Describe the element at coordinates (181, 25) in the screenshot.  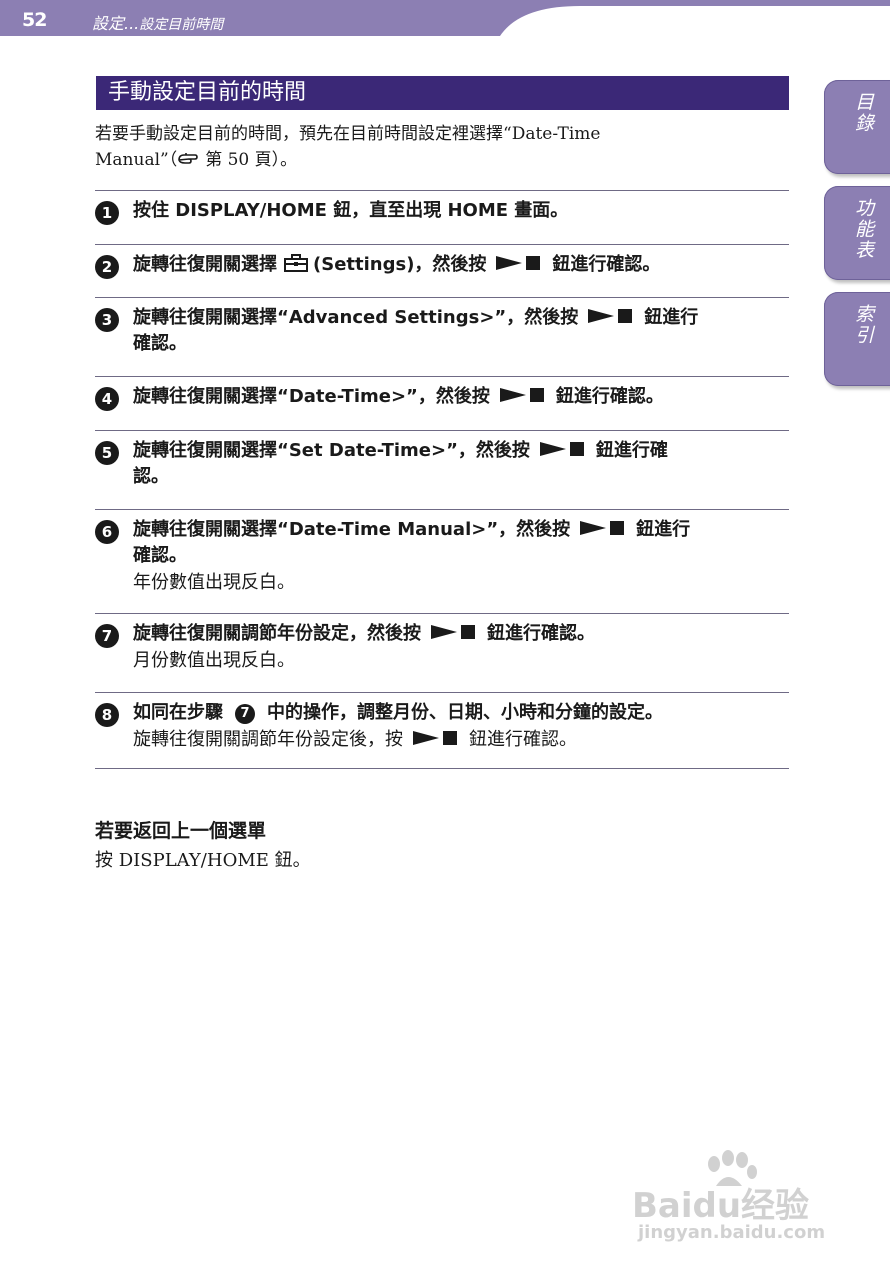
I see `breadcrumb-page: 設定目前時間` at that location.